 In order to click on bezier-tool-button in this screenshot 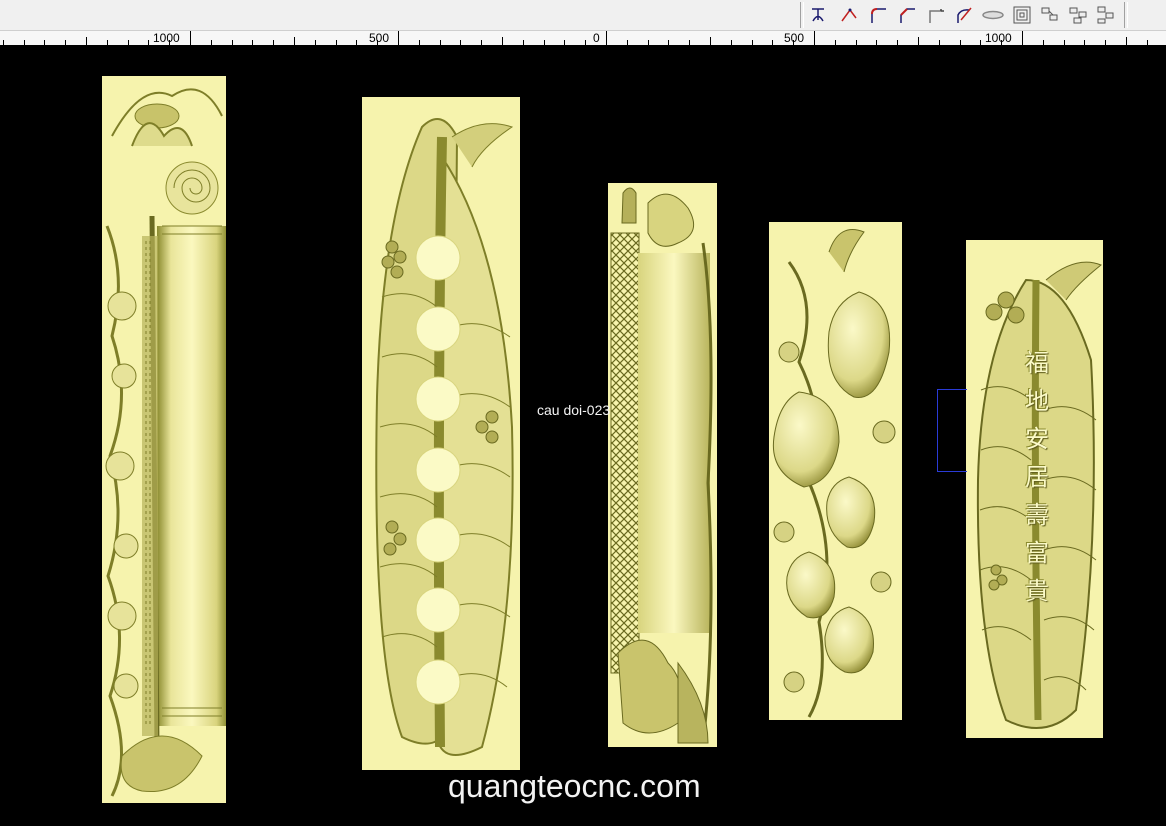, I will do `click(818, 15)`.